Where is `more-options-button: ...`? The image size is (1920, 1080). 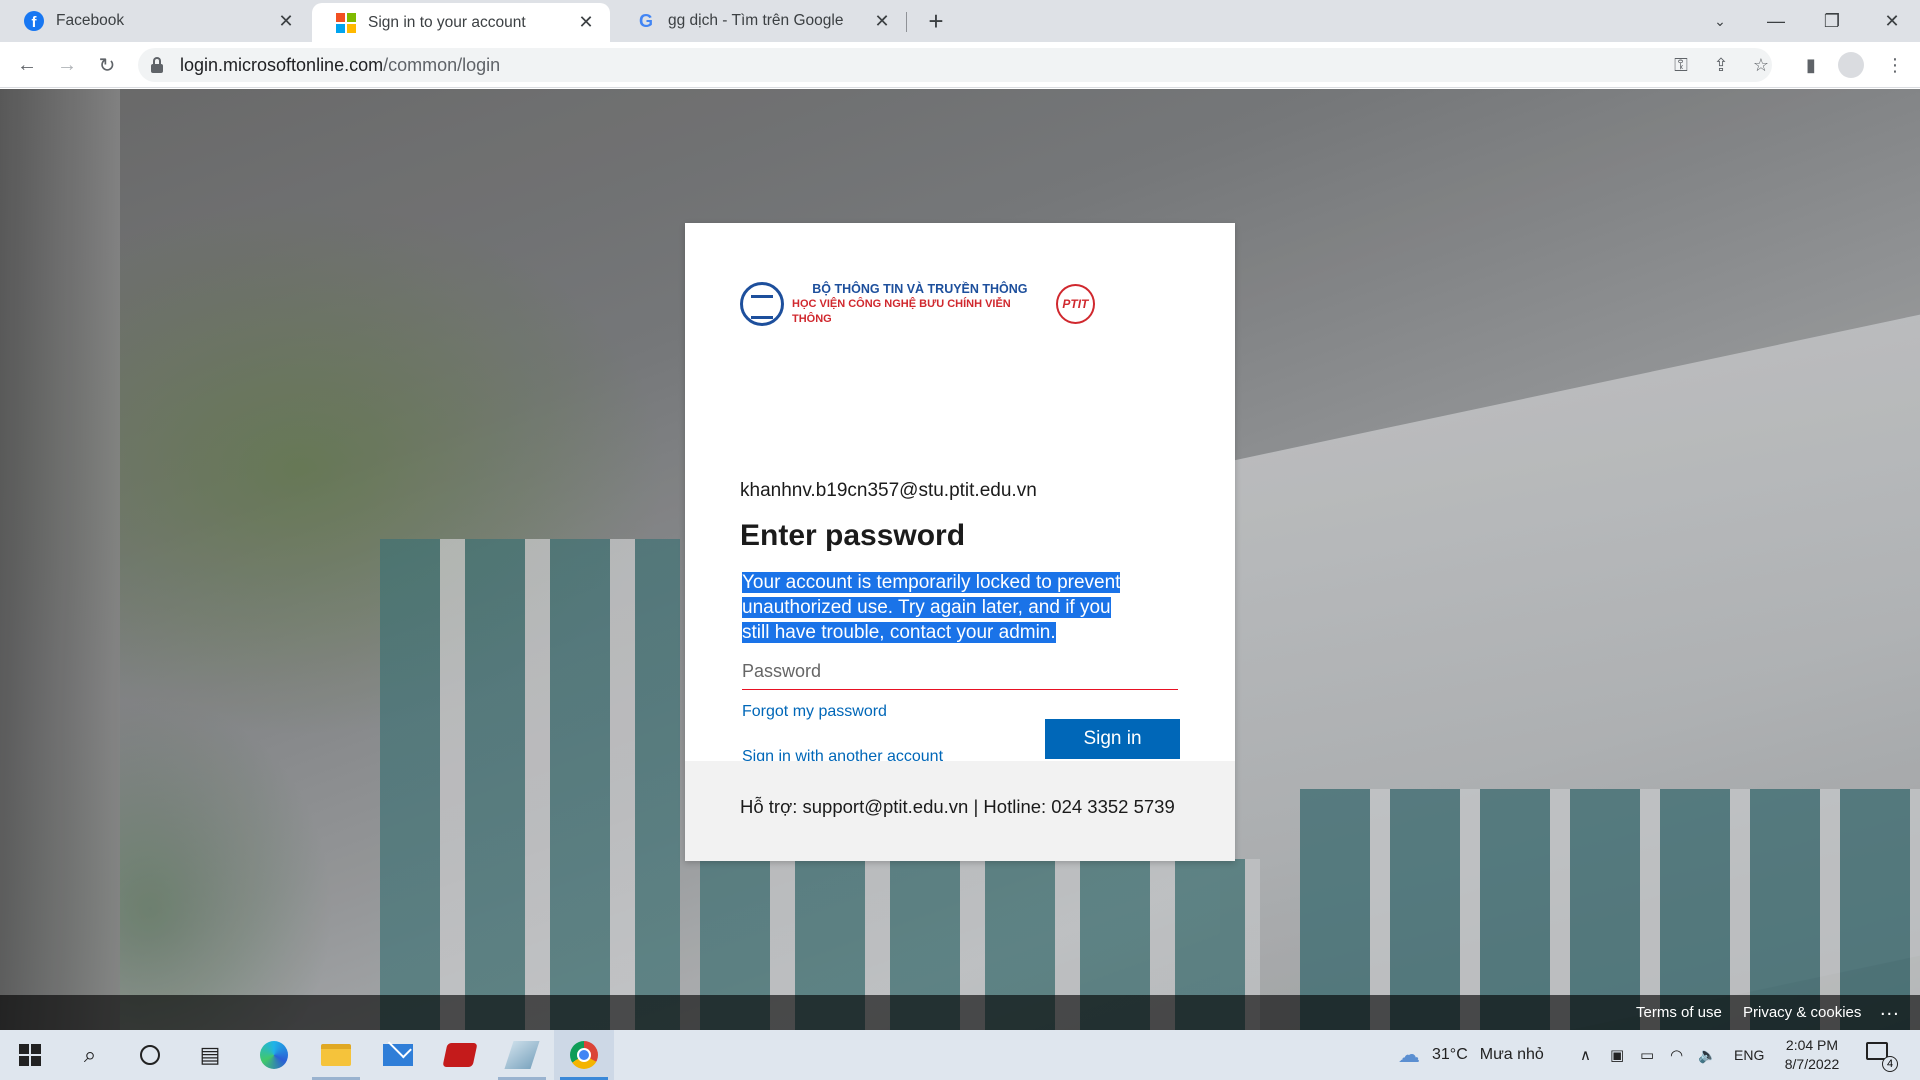 more-options-button: ... is located at coordinates (1890, 1009).